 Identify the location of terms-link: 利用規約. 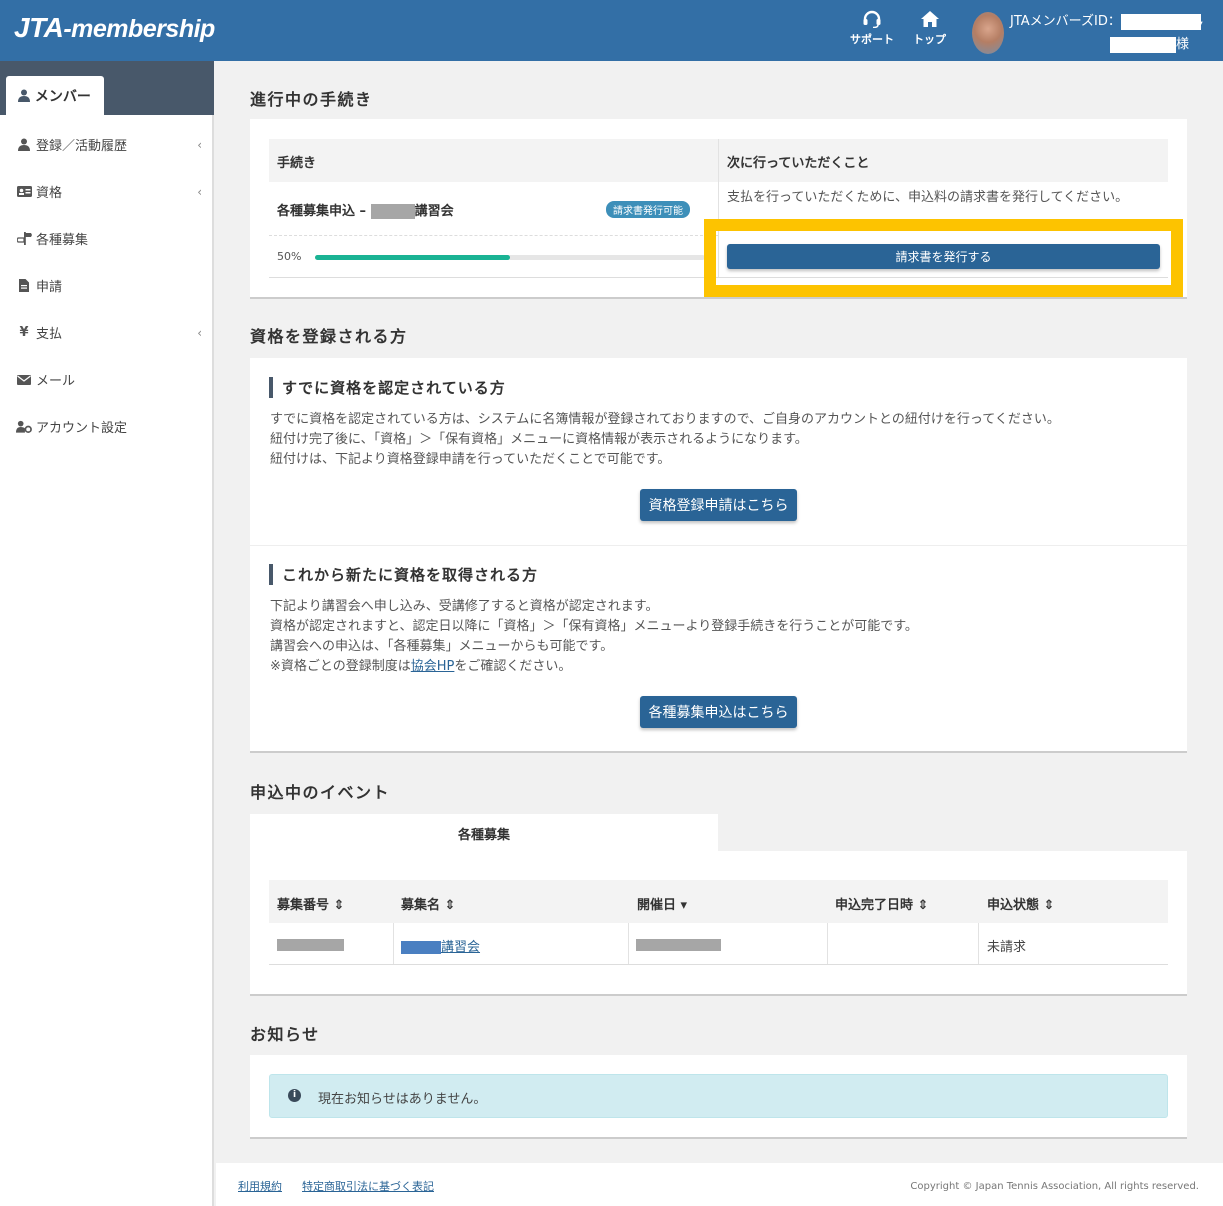
(260, 1186).